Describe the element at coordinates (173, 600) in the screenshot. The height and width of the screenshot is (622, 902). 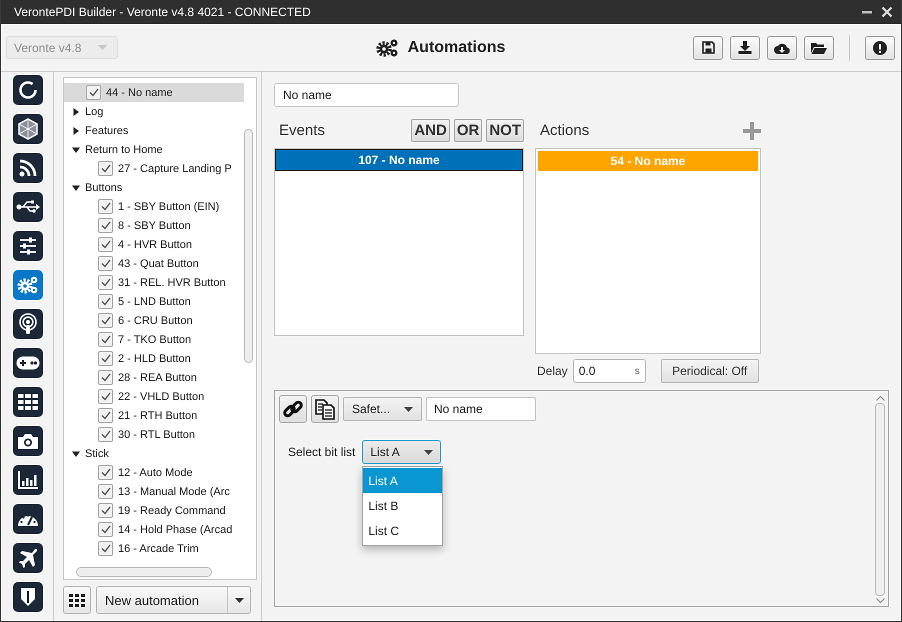
I see `new-automation-select: New automation` at that location.